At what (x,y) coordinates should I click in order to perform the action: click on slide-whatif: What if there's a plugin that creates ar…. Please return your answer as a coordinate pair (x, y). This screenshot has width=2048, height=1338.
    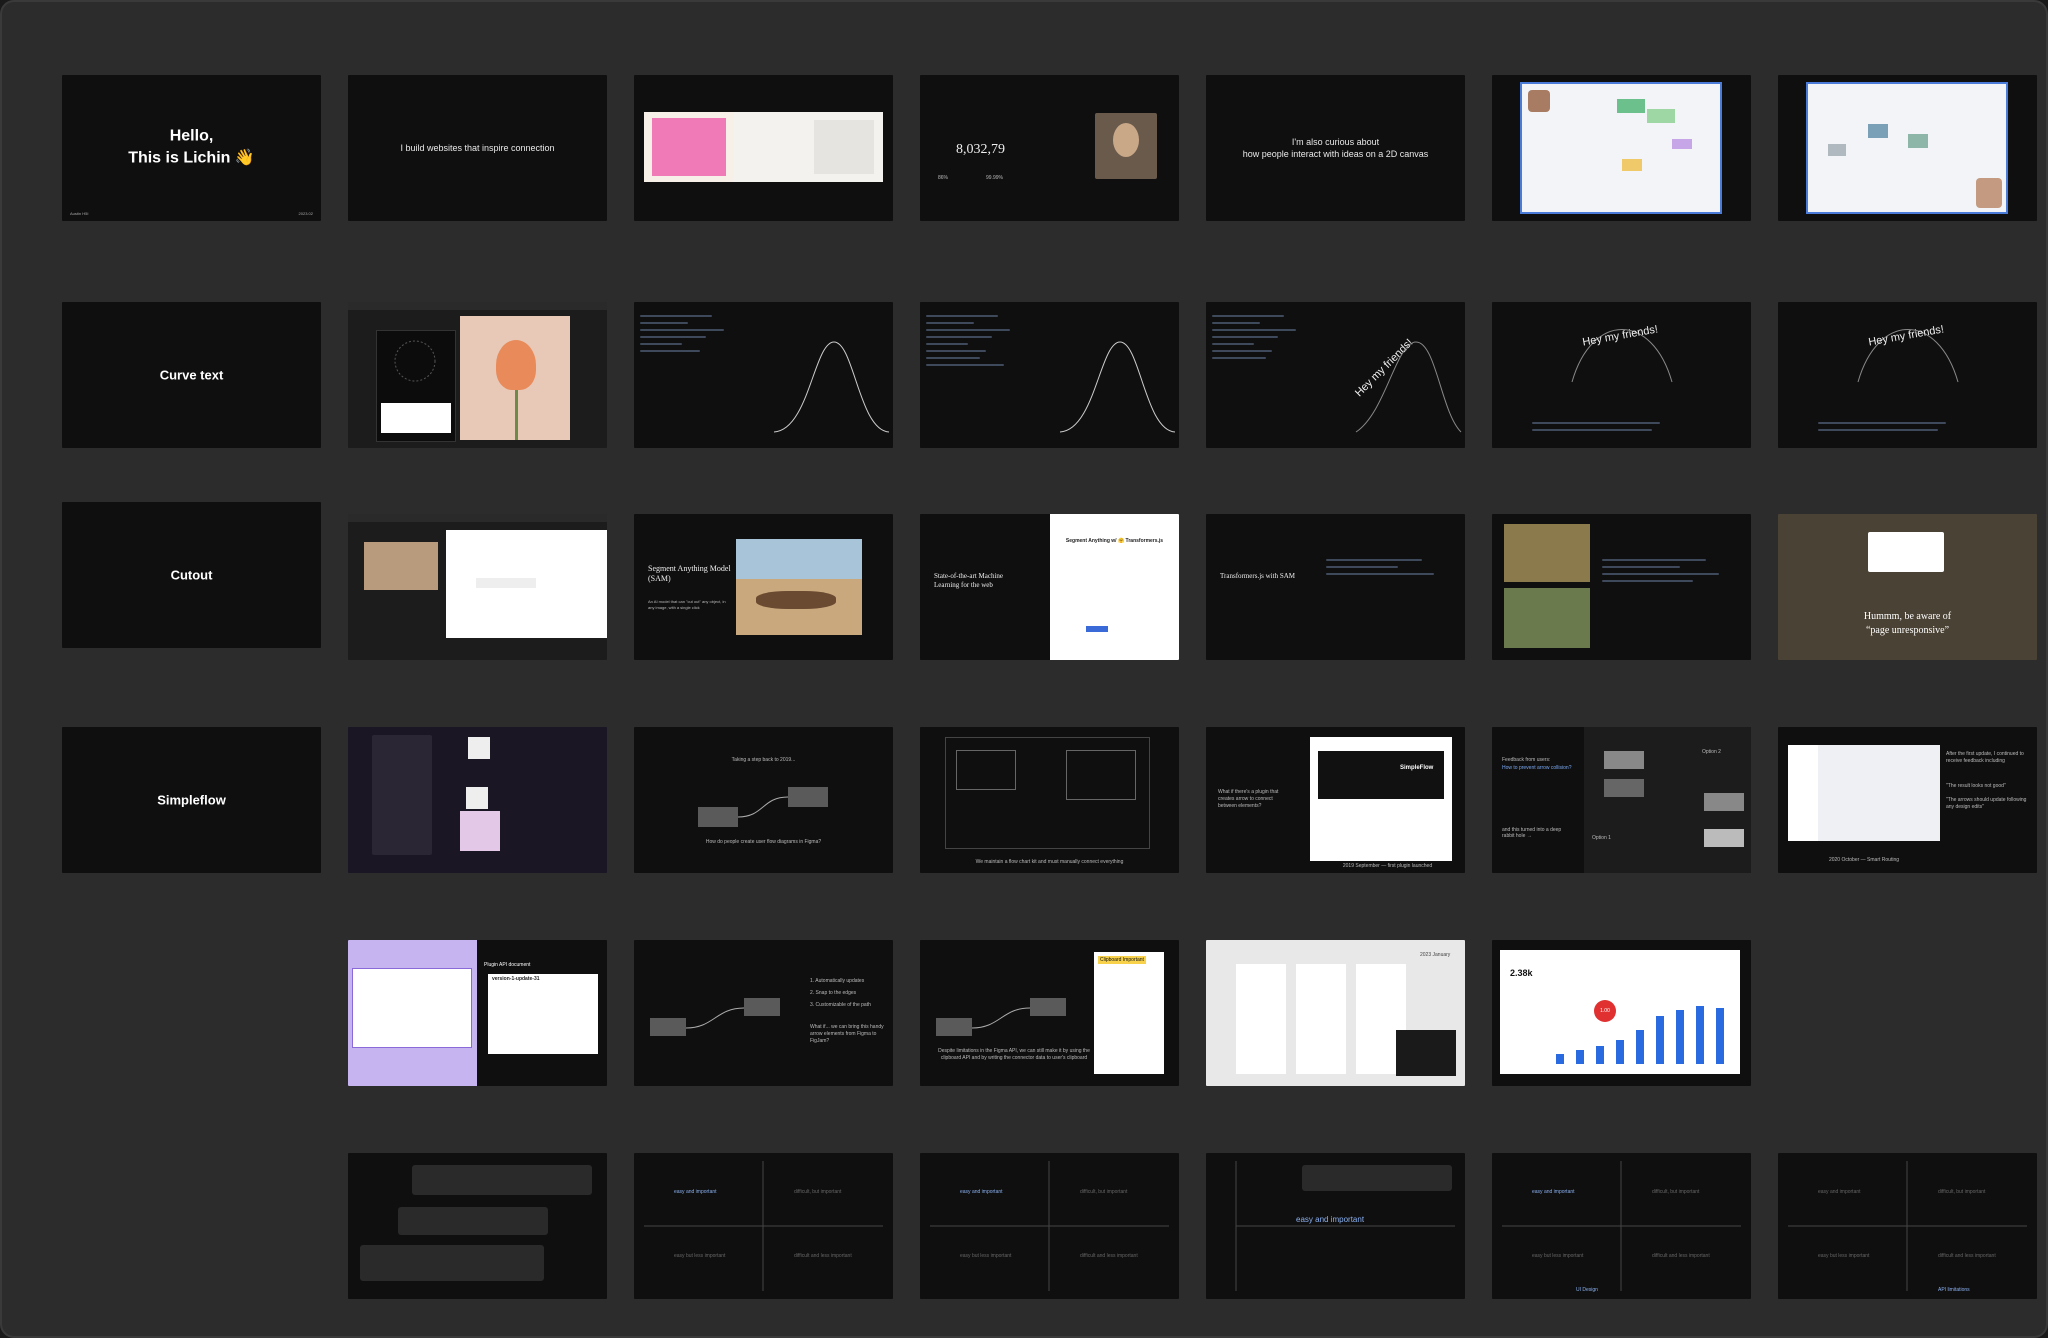
    Looking at the image, I should click on (1335, 800).